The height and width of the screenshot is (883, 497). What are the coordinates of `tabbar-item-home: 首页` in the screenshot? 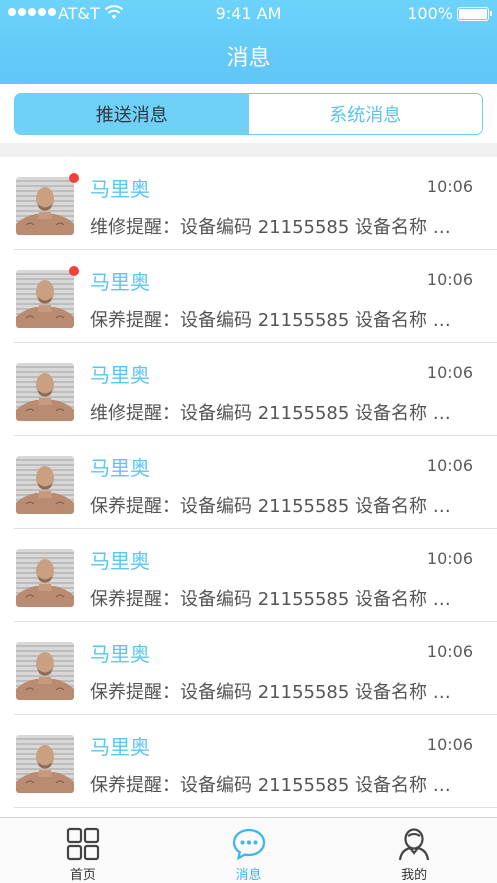 It's located at (83, 850).